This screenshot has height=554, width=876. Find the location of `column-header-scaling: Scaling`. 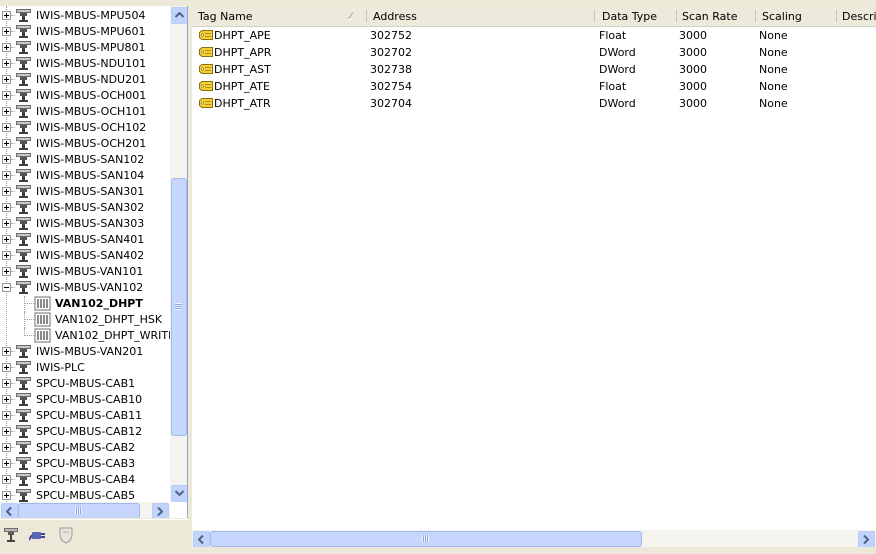

column-header-scaling: Scaling is located at coordinates (796, 16).